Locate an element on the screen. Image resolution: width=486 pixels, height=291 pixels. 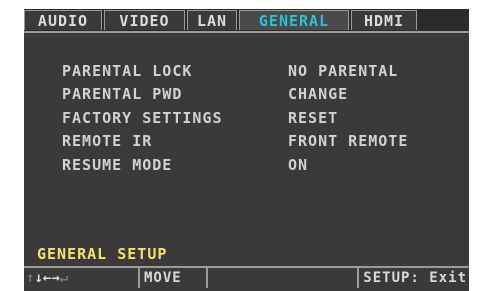
arrow-right-icon: → is located at coordinates (55, 278).